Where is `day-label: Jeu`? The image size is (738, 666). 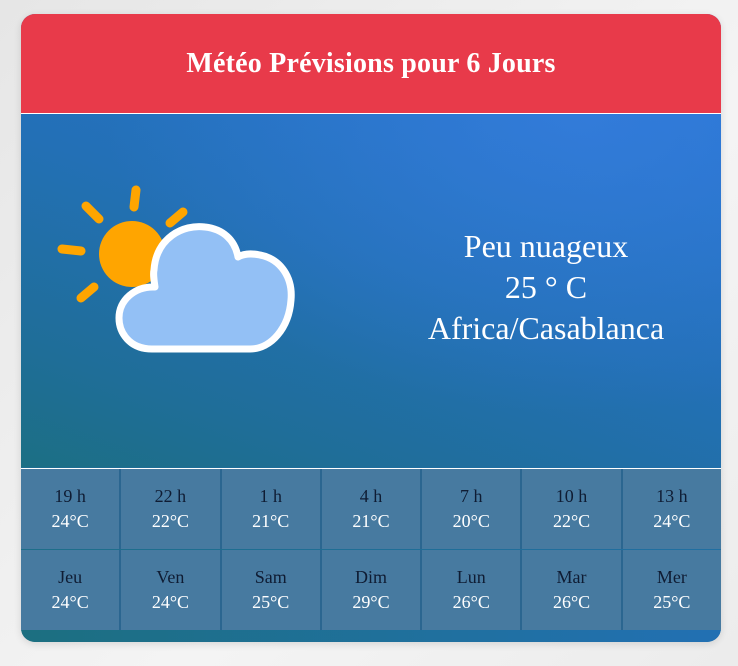
day-label: Jeu is located at coordinates (70, 577).